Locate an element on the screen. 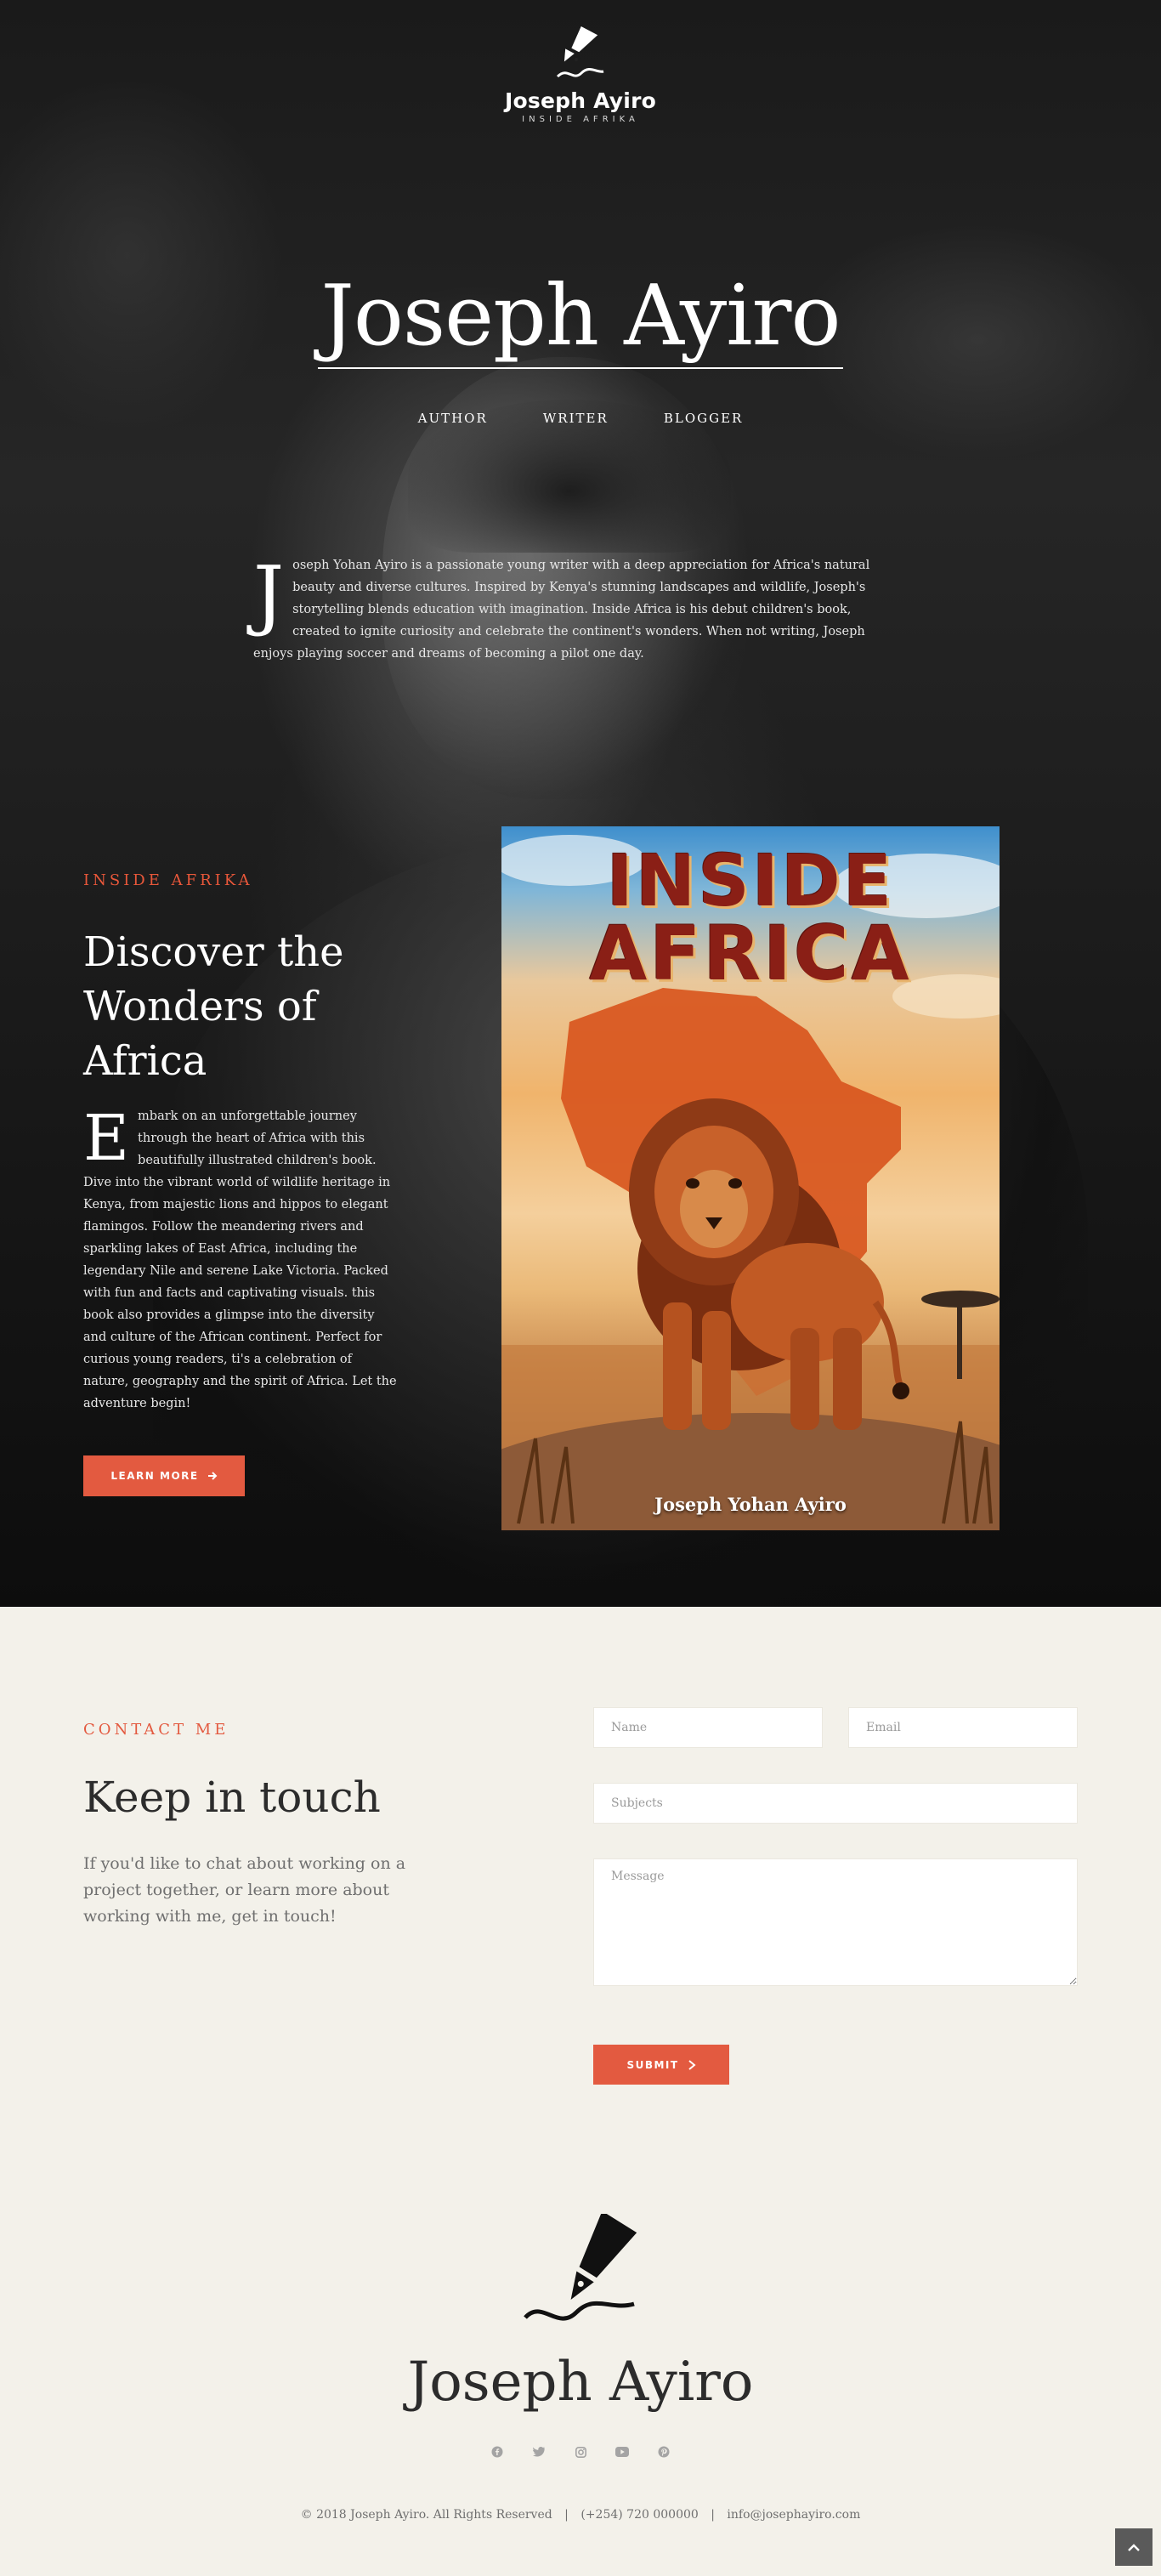  book-heading: Discover the Wonders of Africa is located at coordinates (213, 1007).